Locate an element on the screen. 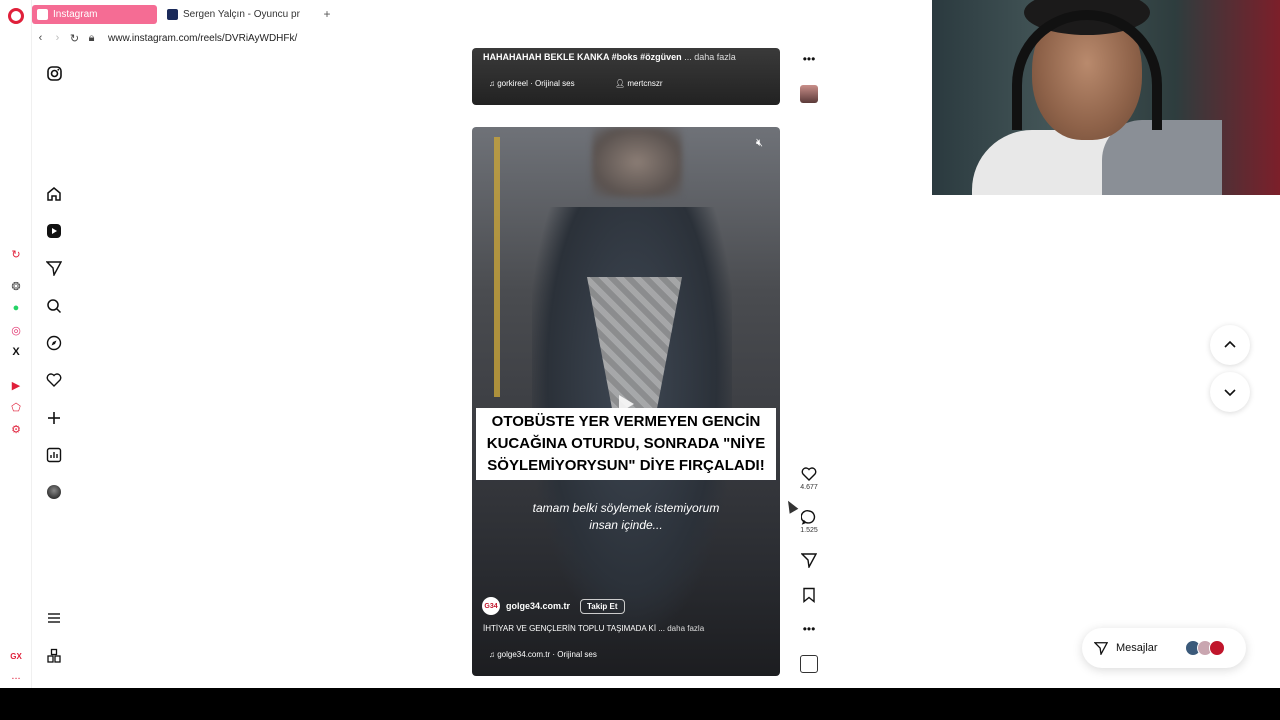 Image resolution: width=1280 pixels, height=720 pixels. tab-instagram: Instagram is located at coordinates (94, 14).